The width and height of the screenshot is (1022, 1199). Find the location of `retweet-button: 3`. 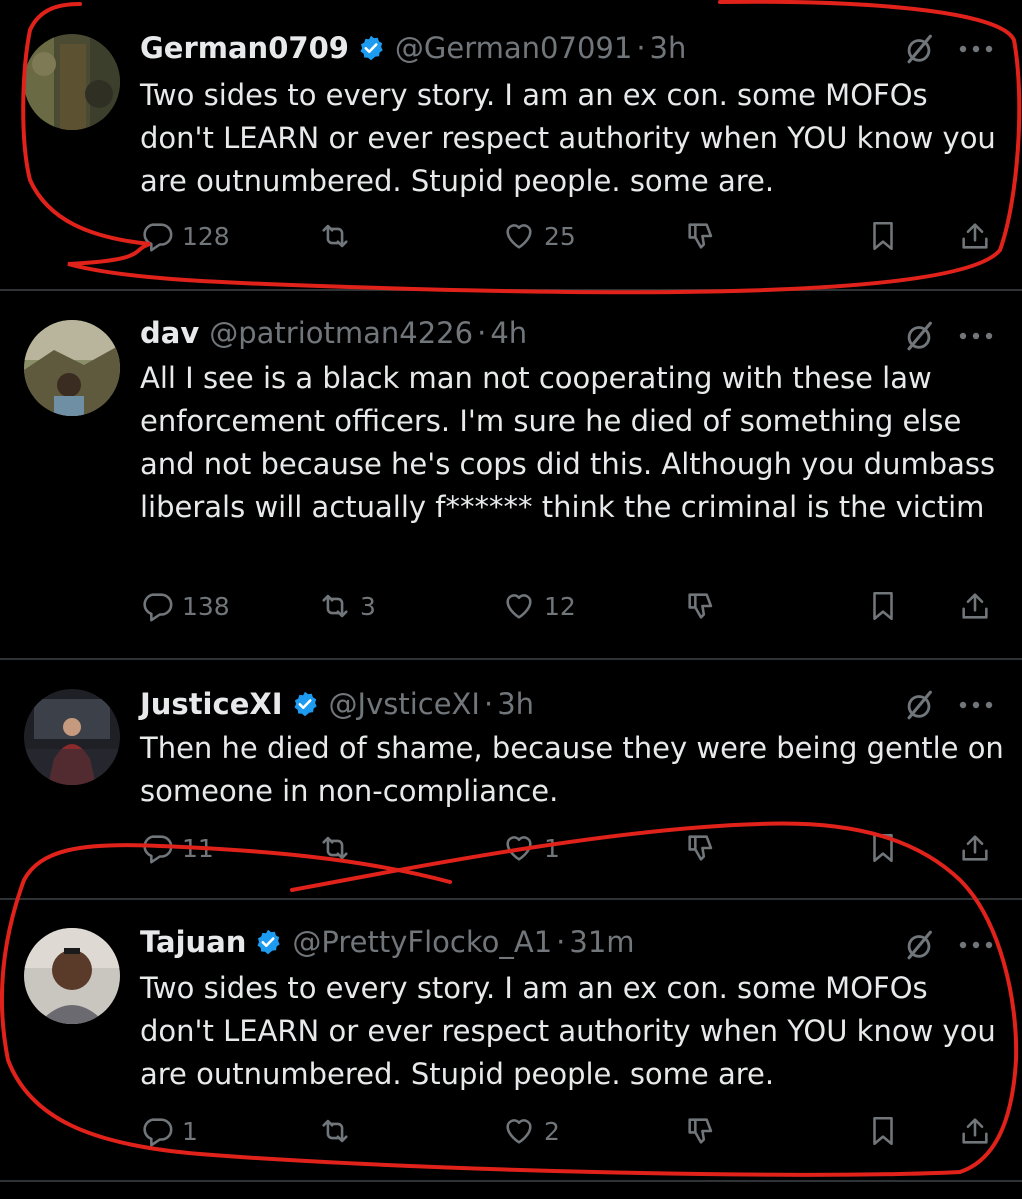

retweet-button: 3 is located at coordinates (347, 606).